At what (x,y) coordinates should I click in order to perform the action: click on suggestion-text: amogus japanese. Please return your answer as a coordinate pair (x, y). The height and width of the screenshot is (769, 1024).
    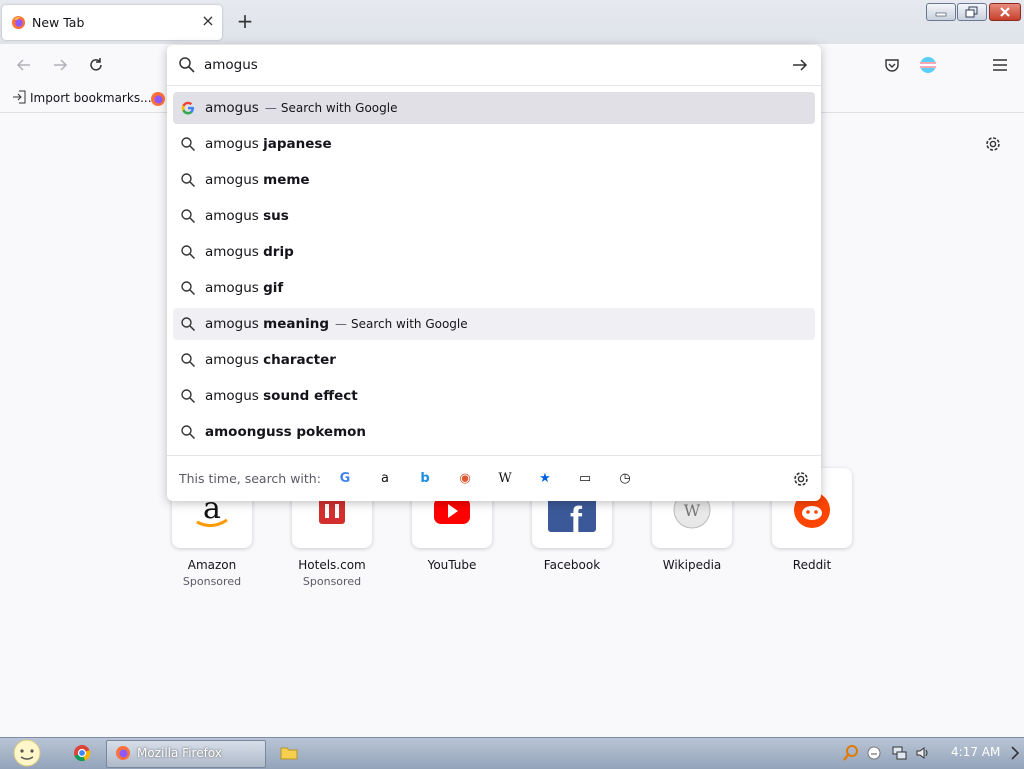
    Looking at the image, I should click on (268, 144).